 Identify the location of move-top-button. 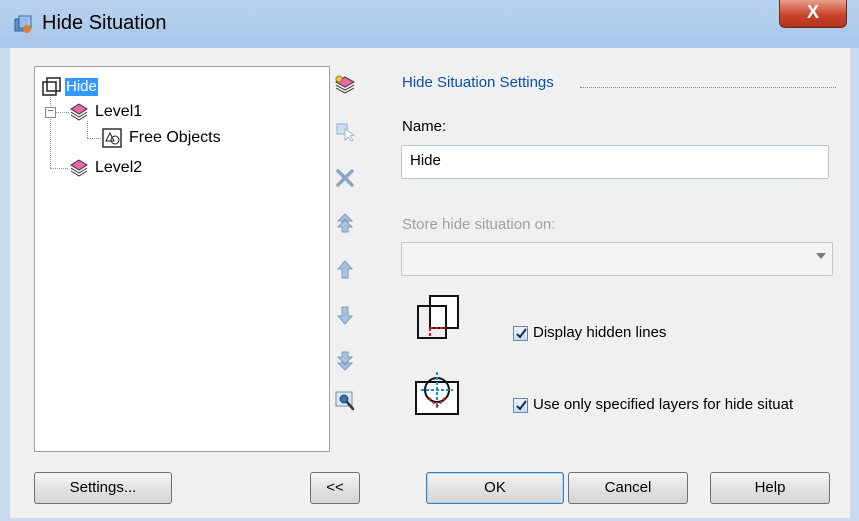
(345, 223).